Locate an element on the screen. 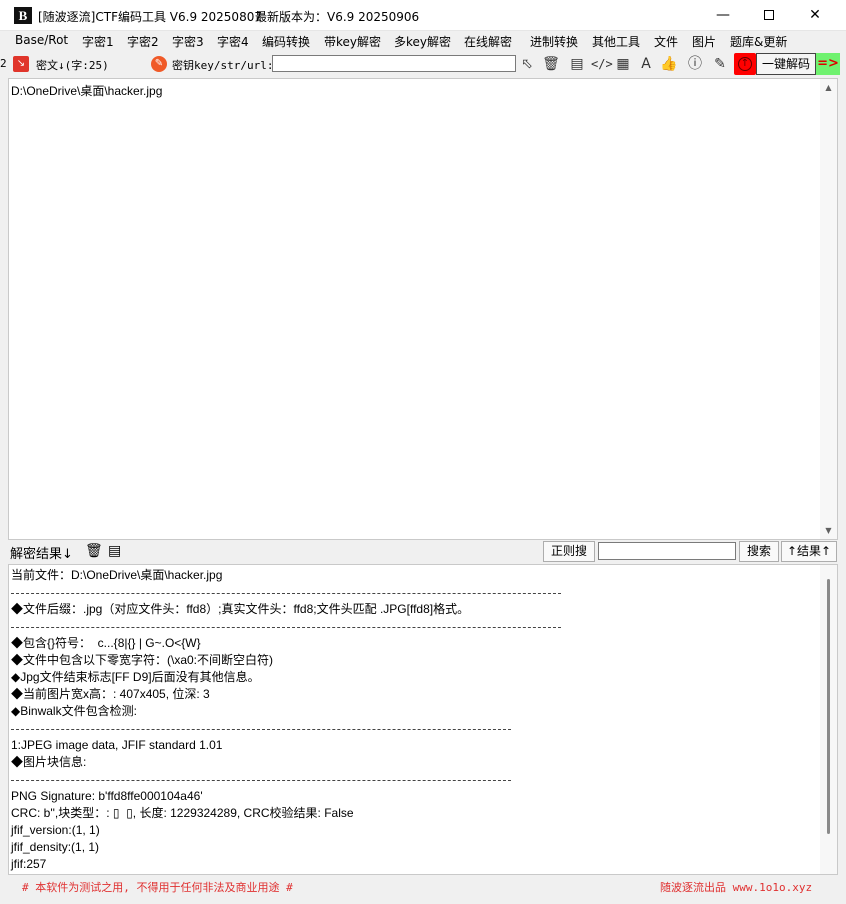 This screenshot has height=904, width=846. result-line: jfif:257 is located at coordinates (29, 864).